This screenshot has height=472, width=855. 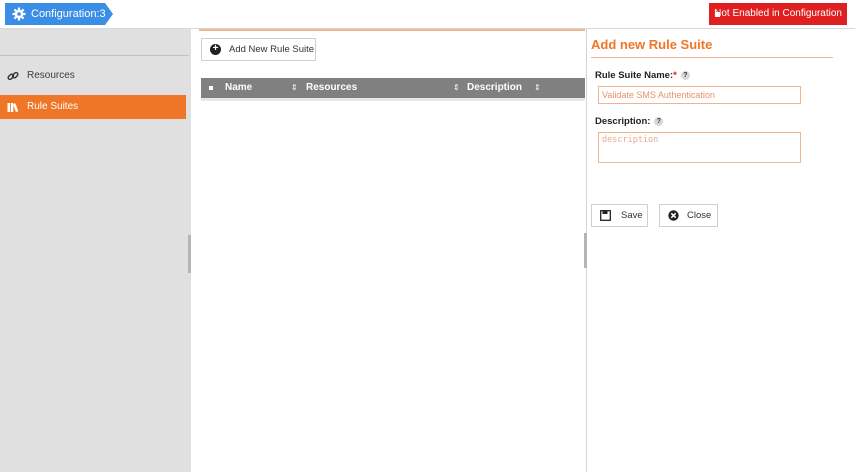 What do you see at coordinates (623, 121) in the screenshot?
I see `description-label-text: Description:` at bounding box center [623, 121].